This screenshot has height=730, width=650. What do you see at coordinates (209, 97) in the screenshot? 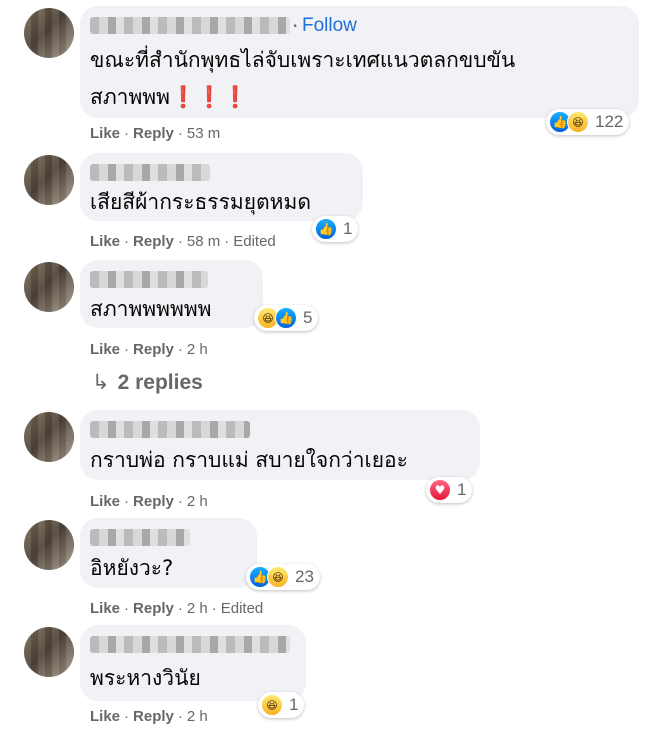
I see `exclamation-emoji: ❗❗❗` at bounding box center [209, 97].